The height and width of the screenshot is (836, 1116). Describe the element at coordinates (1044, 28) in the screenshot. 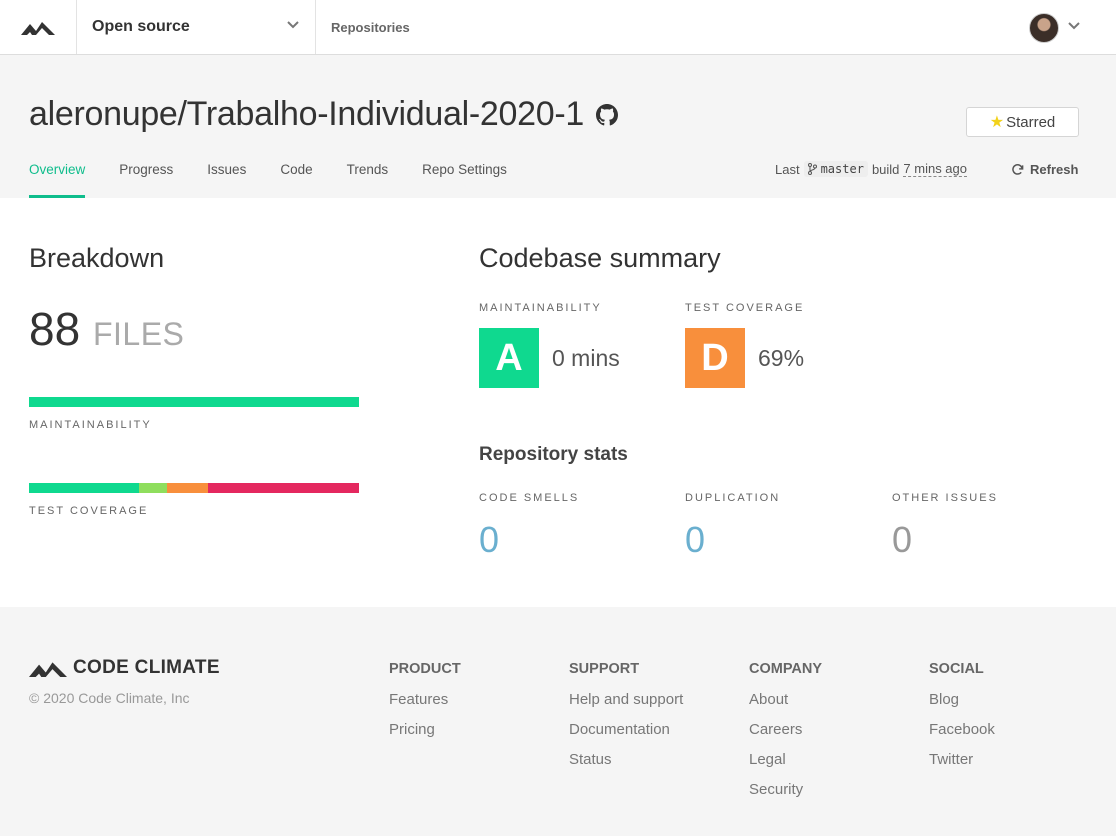

I see `user-avatar` at that location.